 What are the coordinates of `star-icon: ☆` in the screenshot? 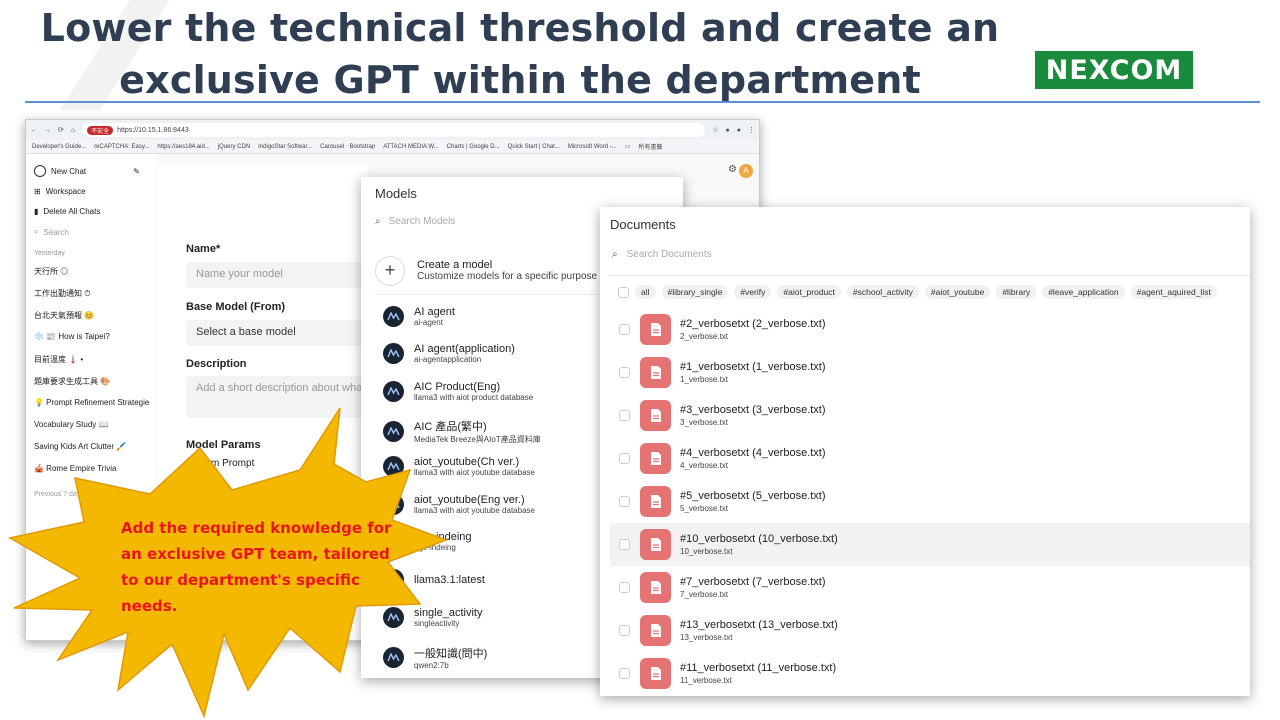 It's located at (715, 130).